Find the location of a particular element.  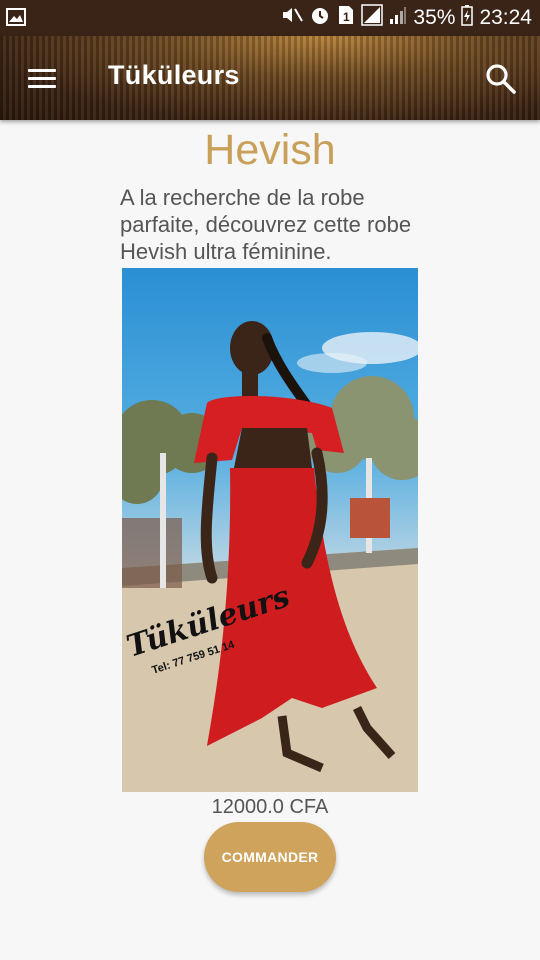

order-button: COMMANDER is located at coordinates (270, 857).